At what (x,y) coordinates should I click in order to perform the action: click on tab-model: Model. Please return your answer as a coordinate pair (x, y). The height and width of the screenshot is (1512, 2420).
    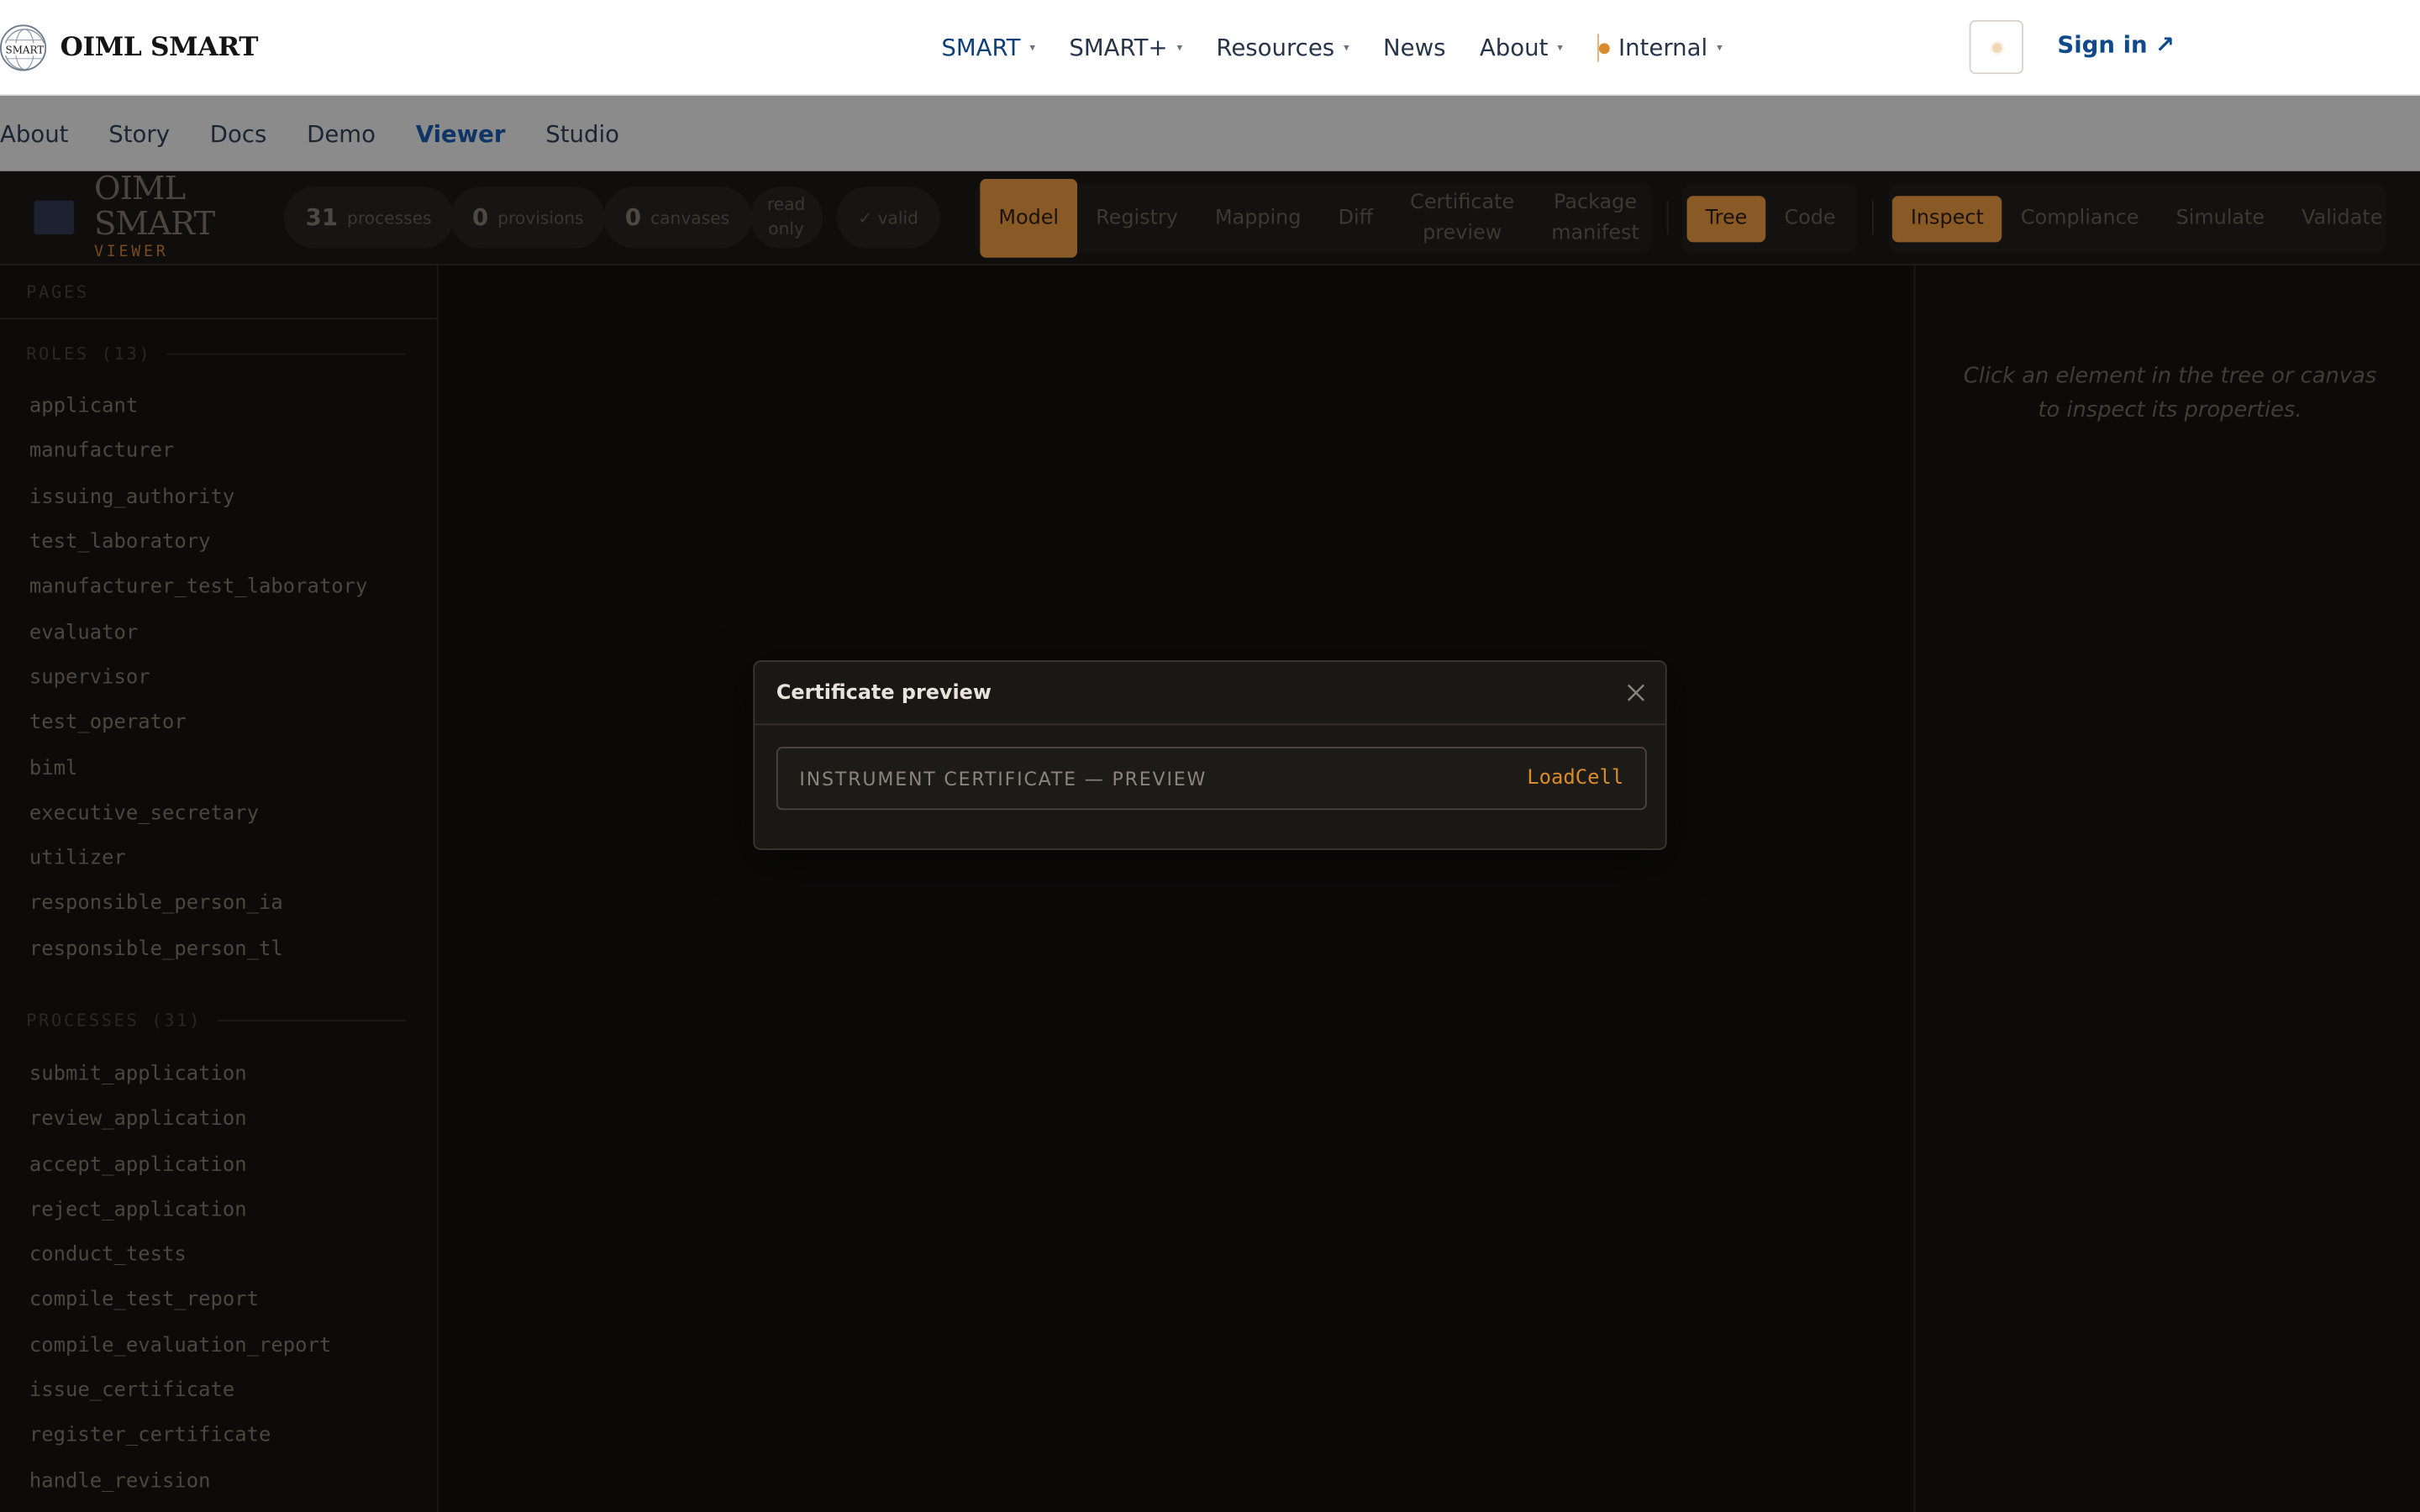
    Looking at the image, I should click on (1029, 218).